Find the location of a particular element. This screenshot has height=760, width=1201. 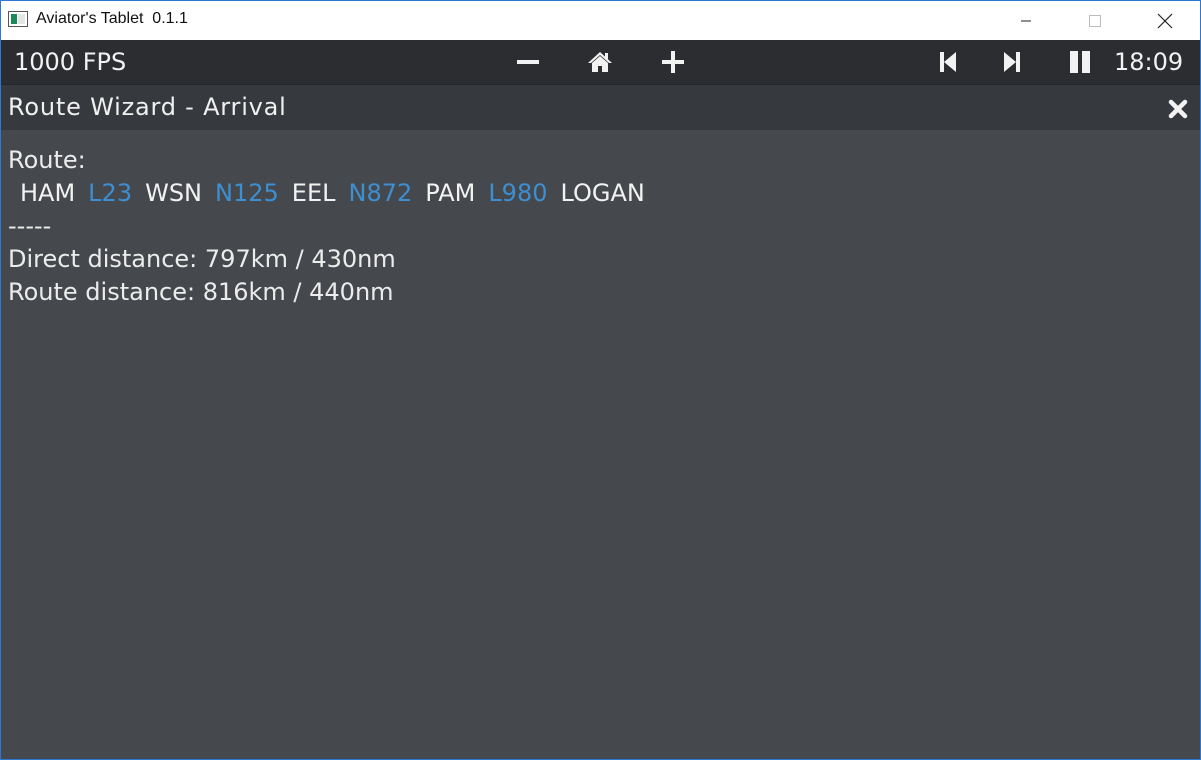

minimize-icon is located at coordinates (1026, 20).